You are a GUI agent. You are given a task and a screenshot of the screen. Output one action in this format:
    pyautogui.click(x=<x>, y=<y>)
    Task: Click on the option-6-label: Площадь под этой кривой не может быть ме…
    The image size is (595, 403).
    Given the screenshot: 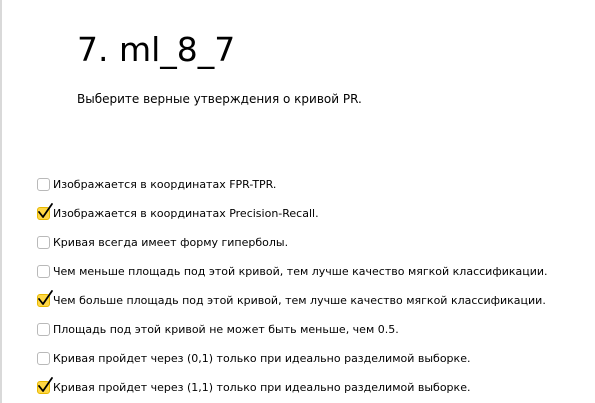 What is the action you would take?
    pyautogui.click(x=226, y=329)
    